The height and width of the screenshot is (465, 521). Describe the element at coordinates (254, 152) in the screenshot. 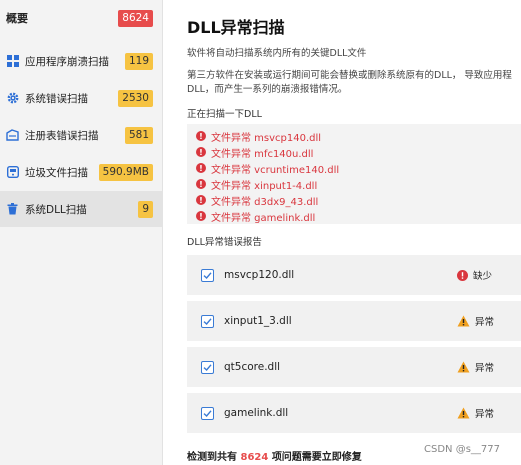

I see `scan-log-item: ! 文件异常 mfc140u.dll` at that location.